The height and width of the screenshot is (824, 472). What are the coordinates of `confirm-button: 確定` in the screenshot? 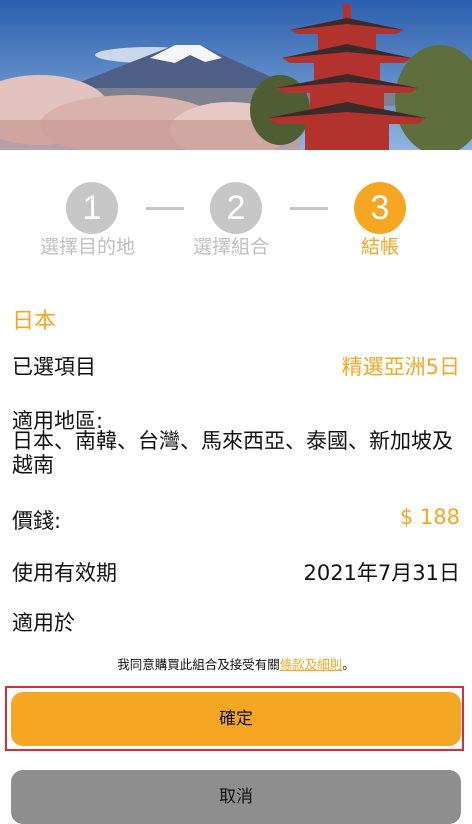 It's located at (236, 719).